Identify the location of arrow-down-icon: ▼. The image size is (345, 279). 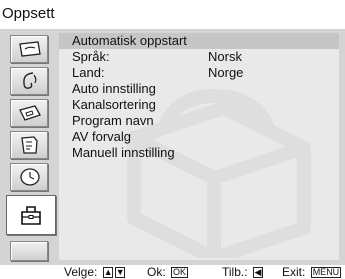
(119, 272).